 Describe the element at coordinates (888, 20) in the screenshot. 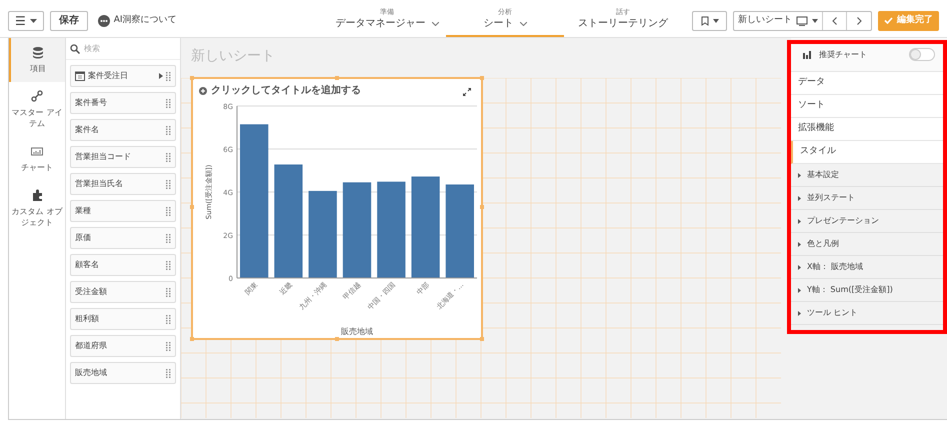

I see `check-icon` at that location.